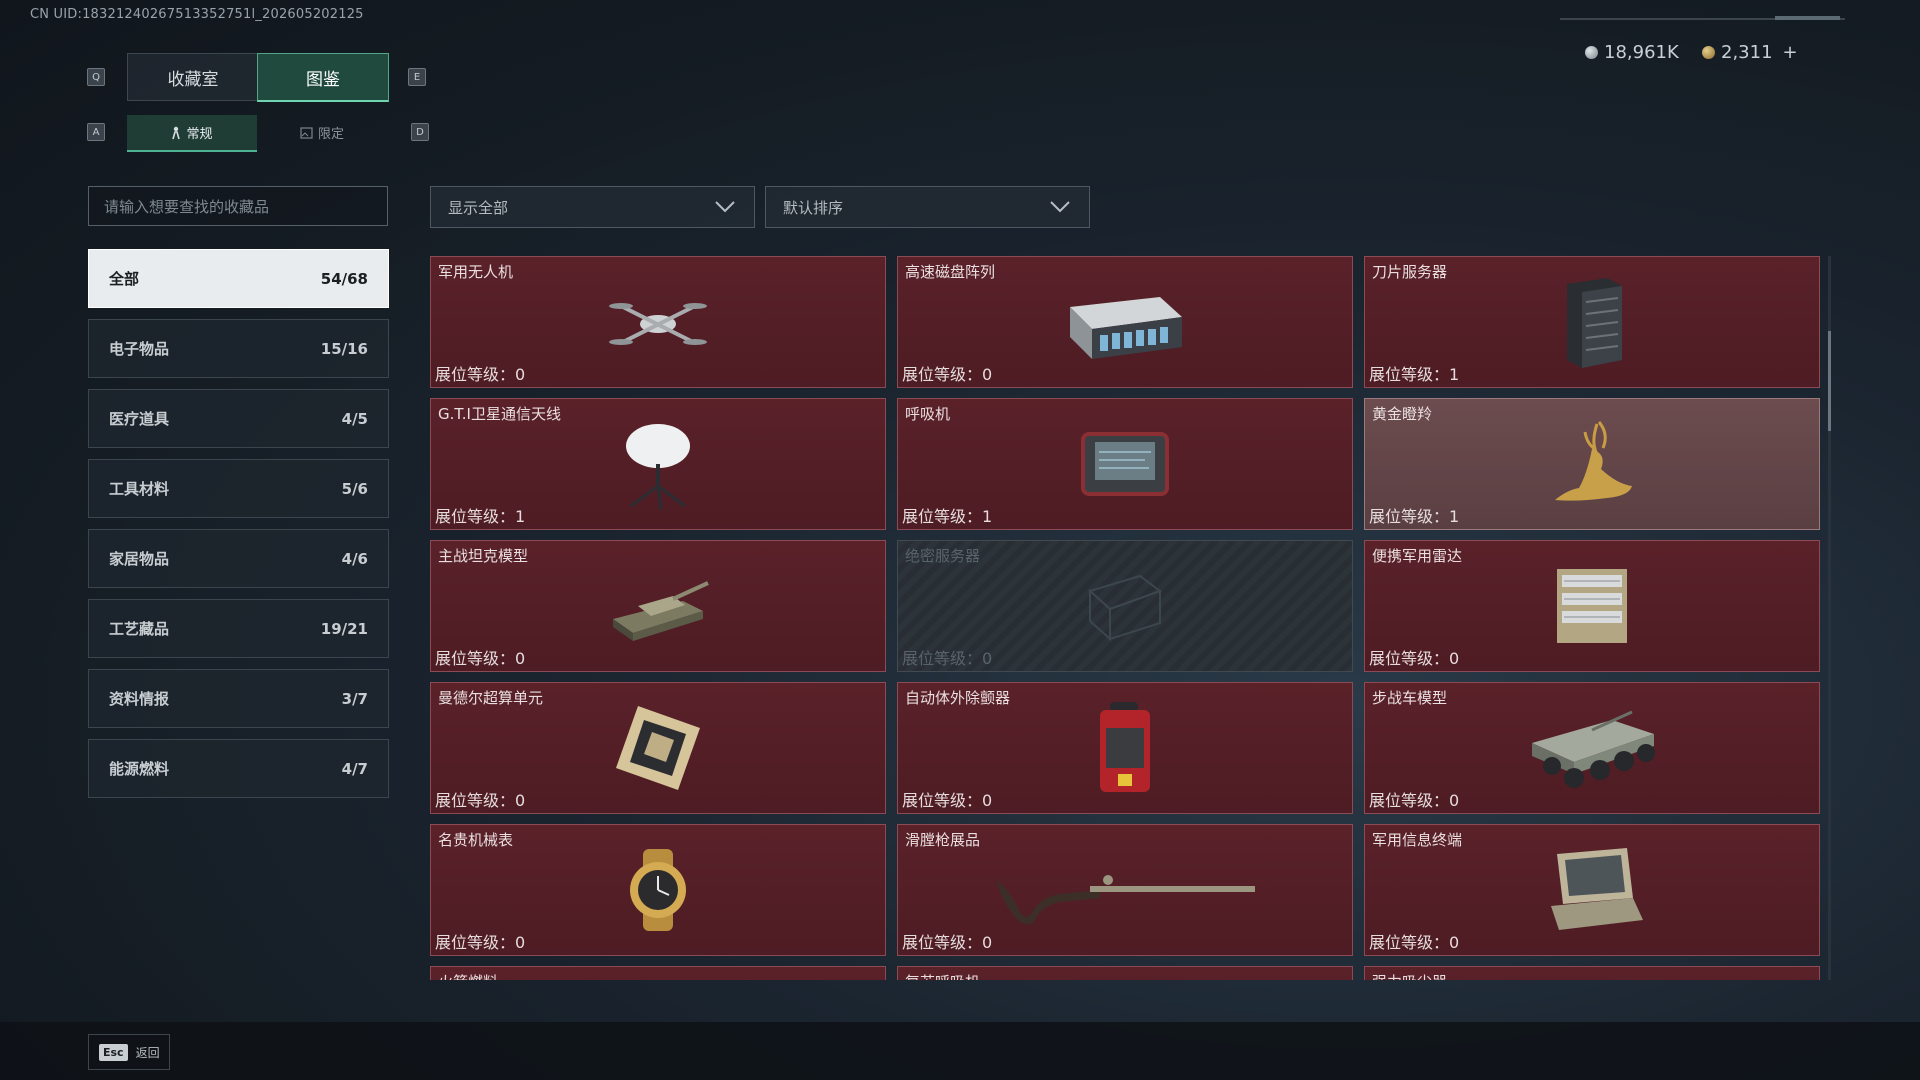 This screenshot has width=1920, height=1080. Describe the element at coordinates (491, 698) in the screenshot. I see `item-name: 曼德尔超算单元` at that location.